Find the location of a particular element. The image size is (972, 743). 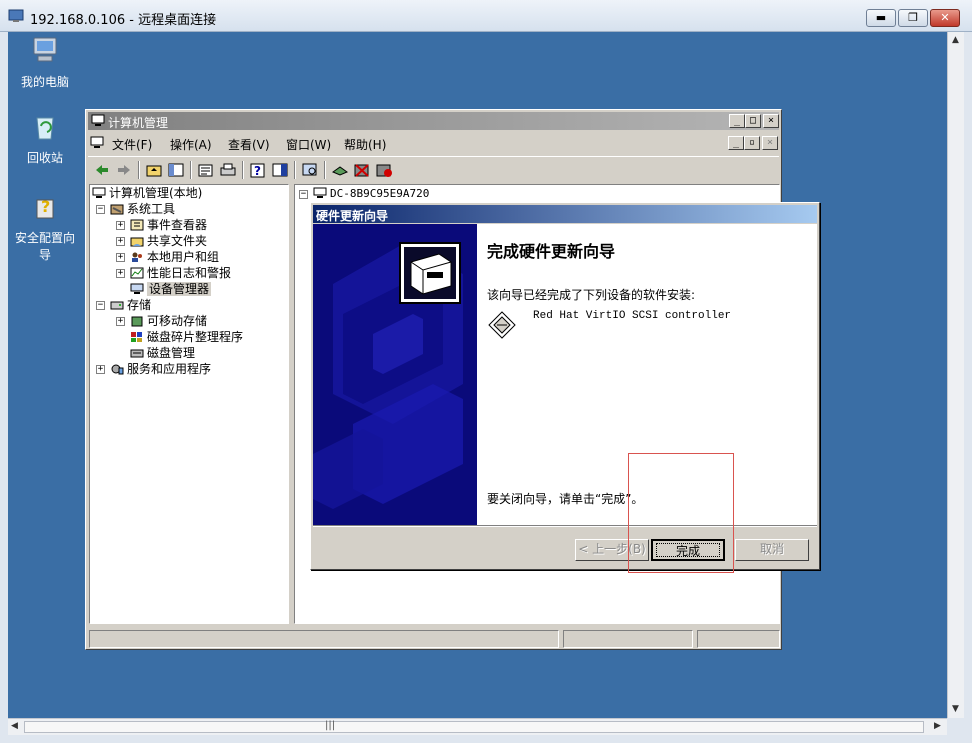

tree-node-defrag: 磁盘碎片整理程序 is located at coordinates (186, 337).